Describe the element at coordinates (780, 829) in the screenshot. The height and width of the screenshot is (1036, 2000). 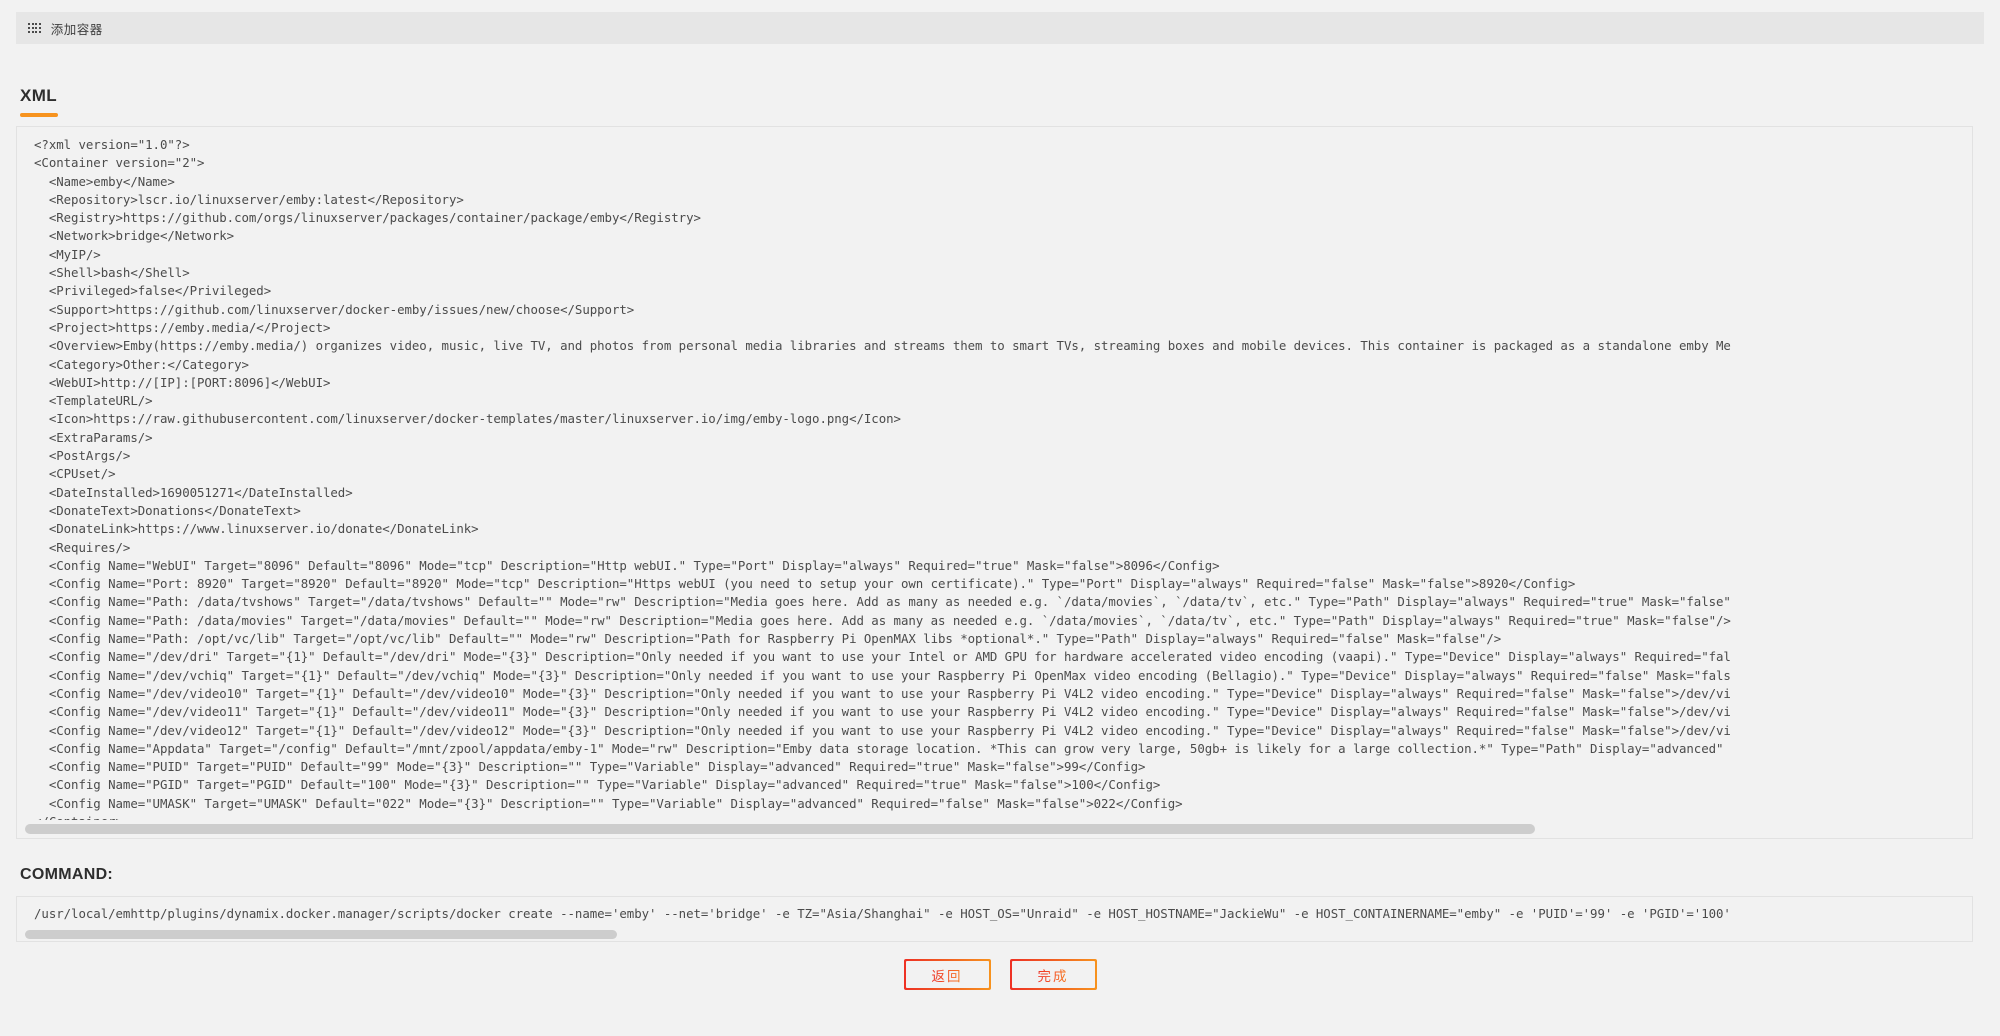
I see `xml-scrollbar-thumb` at that location.